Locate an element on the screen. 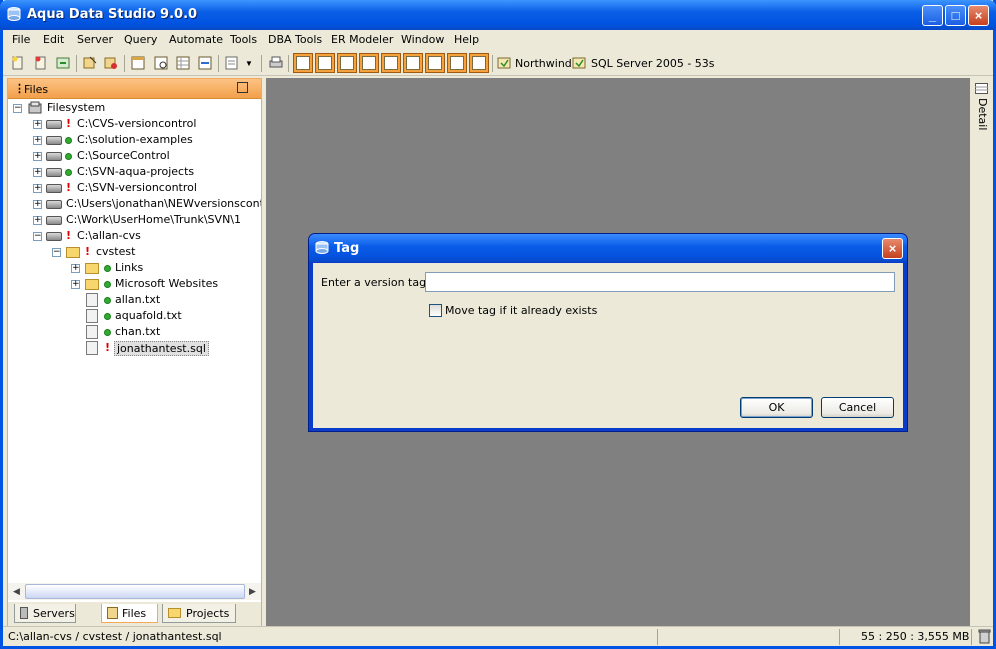  horizontal-scrollbar: ◀ ▶ is located at coordinates (134, 591).